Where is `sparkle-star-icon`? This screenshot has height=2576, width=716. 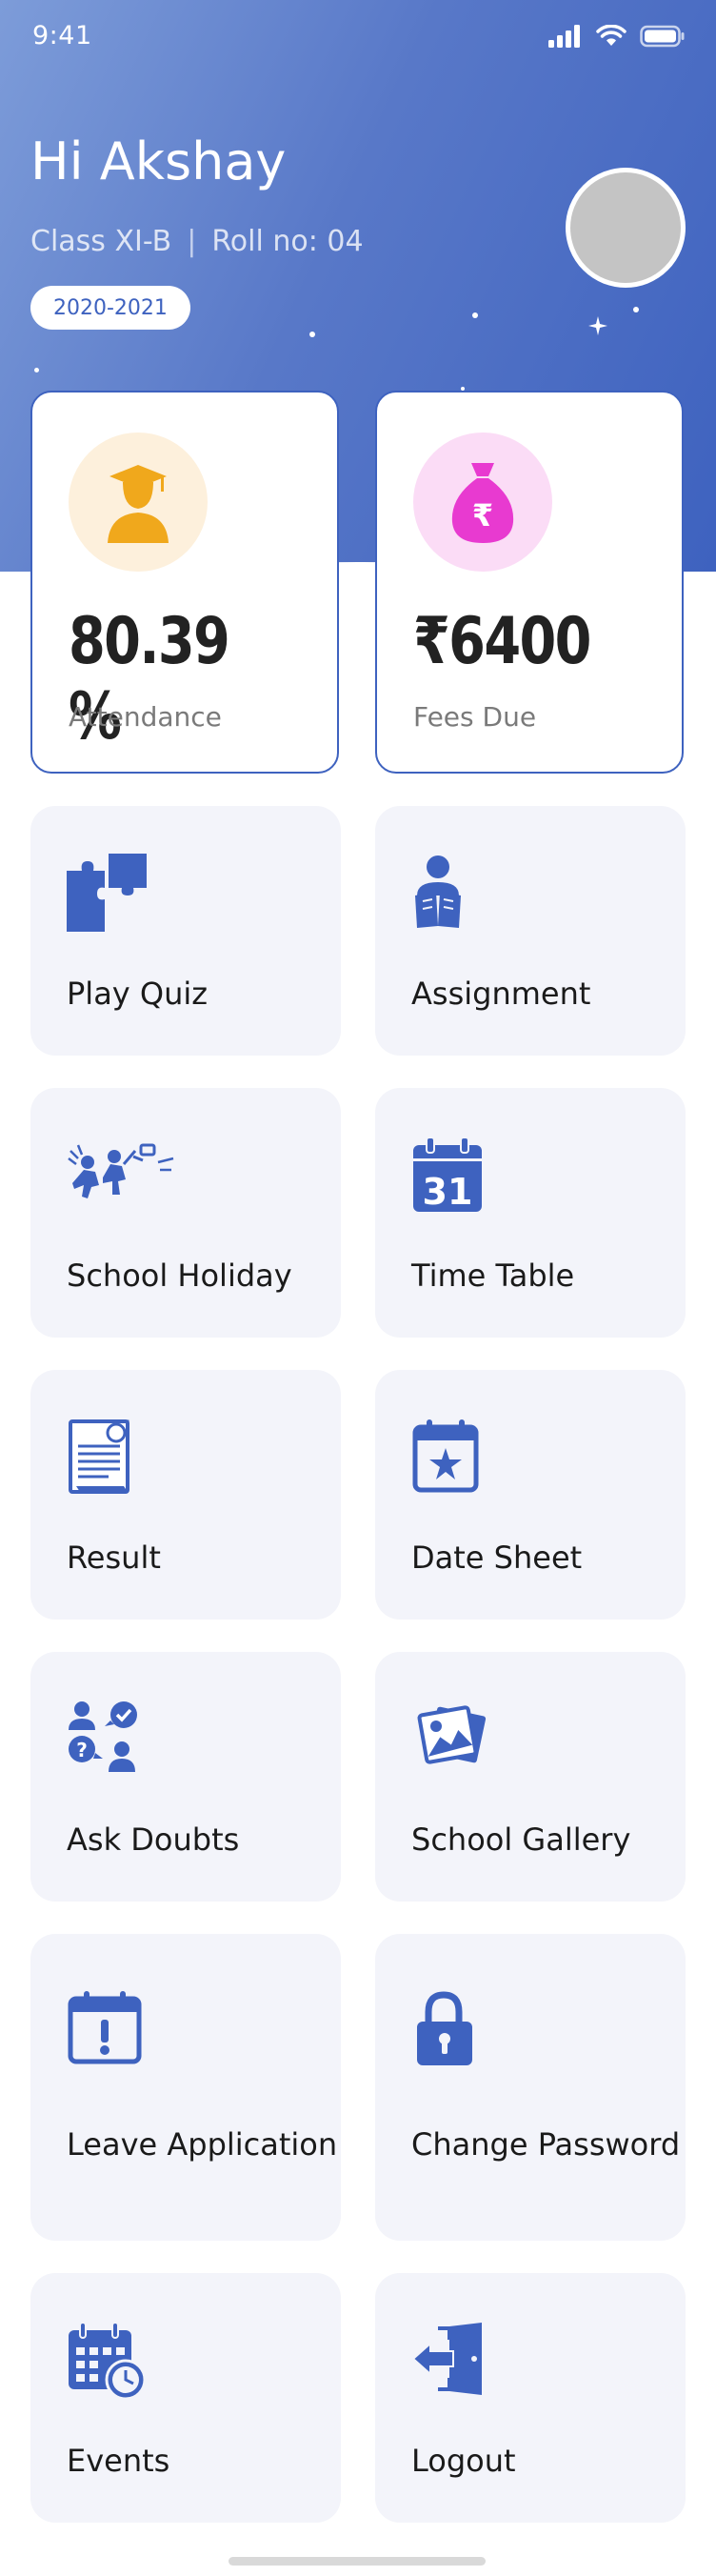
sparkle-star-icon is located at coordinates (597, 326).